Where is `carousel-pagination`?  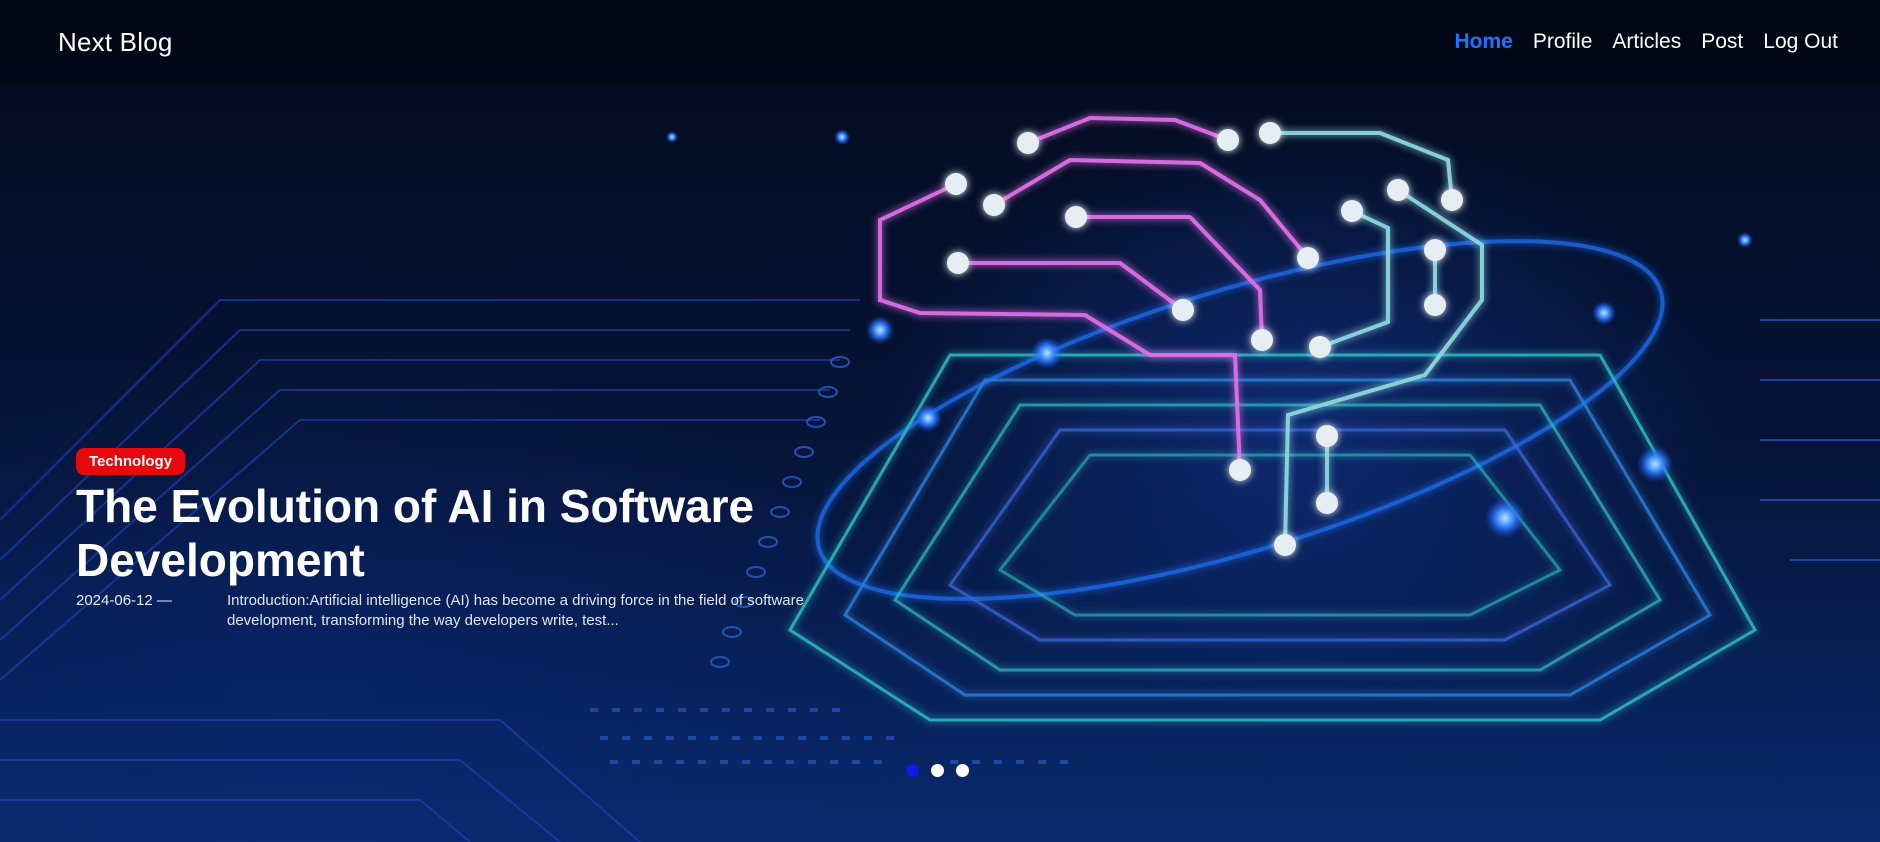
carousel-pagination is located at coordinates (937, 770).